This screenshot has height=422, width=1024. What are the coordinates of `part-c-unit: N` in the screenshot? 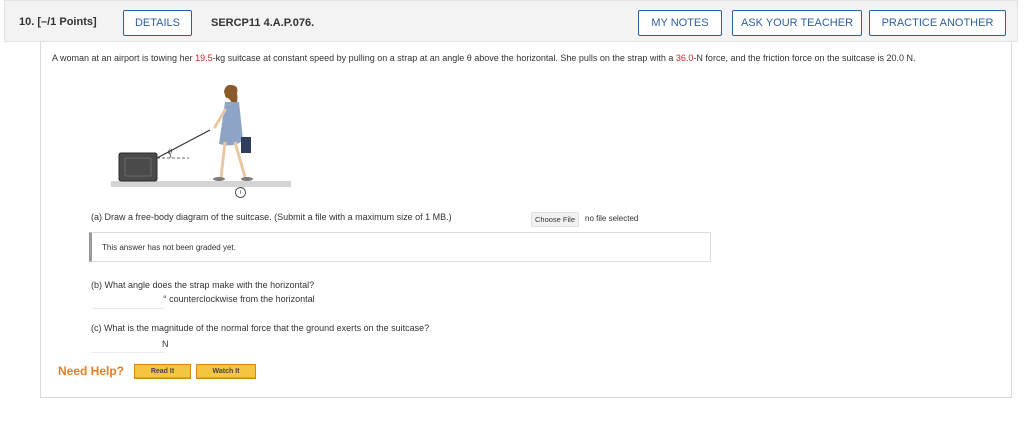 It's located at (165, 344).